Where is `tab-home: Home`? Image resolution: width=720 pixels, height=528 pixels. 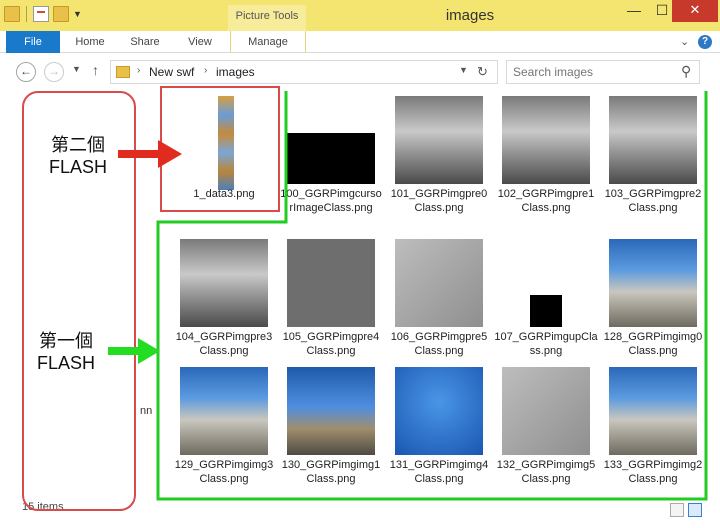
tab-home: Home is located at coordinates (90, 42).